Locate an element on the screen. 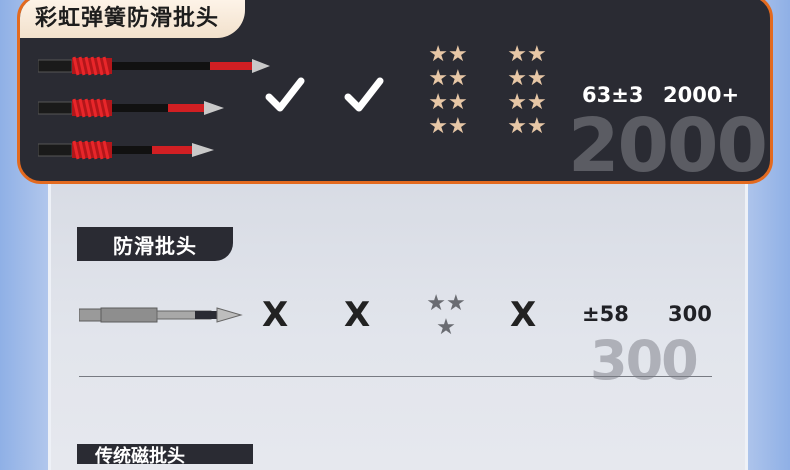 Image resolution: width=790 pixels, height=470 pixels. torque-value: ±58 is located at coordinates (605, 314).